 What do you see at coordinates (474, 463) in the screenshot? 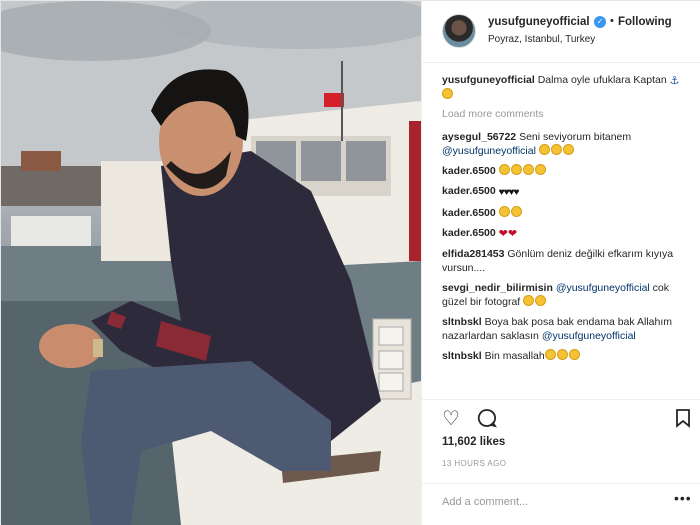
I see `post-timestamp: 13 HOURS AGO` at bounding box center [474, 463].